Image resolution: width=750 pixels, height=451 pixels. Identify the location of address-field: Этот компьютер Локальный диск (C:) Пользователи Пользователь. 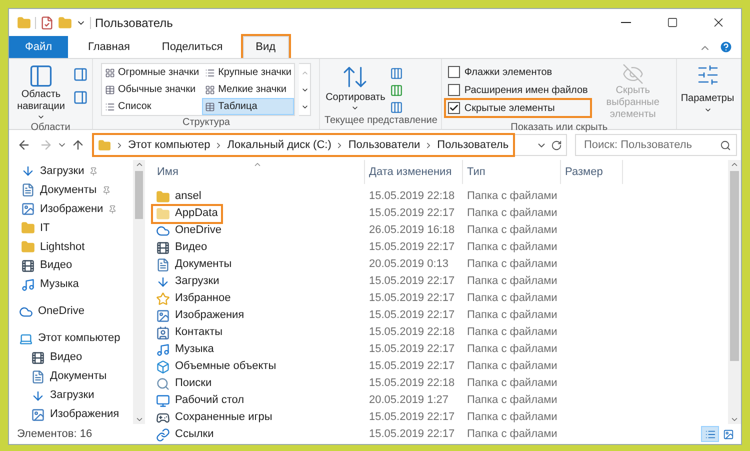
(330, 145).